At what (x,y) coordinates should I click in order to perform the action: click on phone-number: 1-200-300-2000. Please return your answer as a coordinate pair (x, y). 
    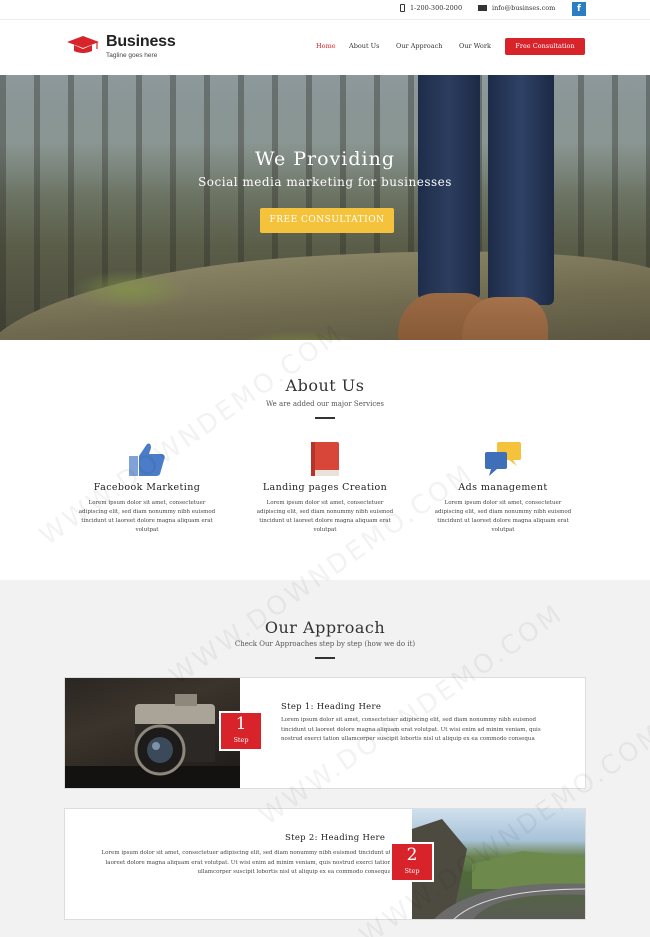
    Looking at the image, I should click on (436, 8).